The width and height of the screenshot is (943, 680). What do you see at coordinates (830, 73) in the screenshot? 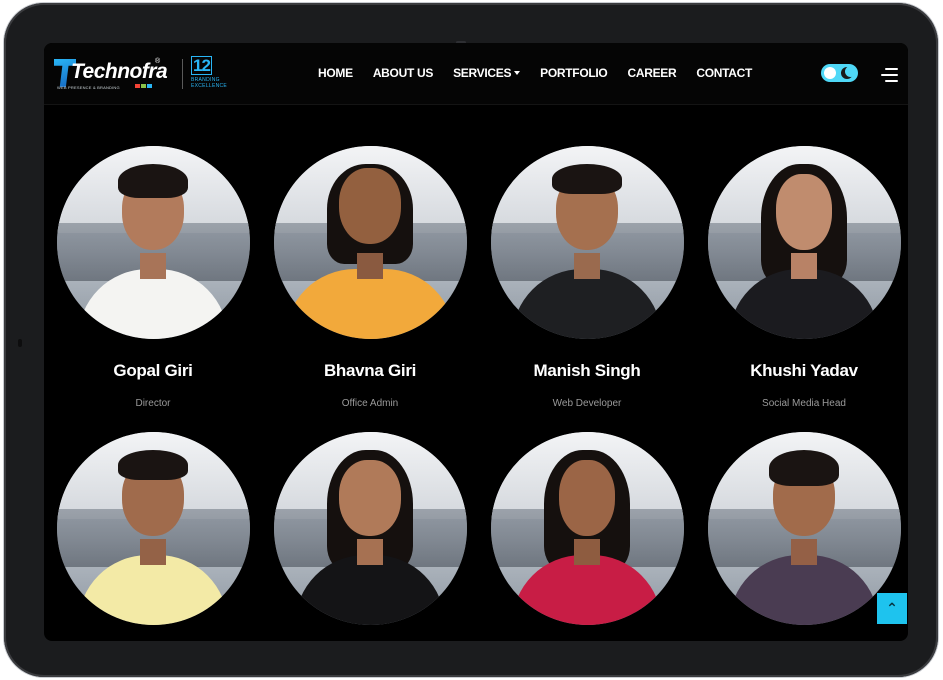
I see `toggle-knob` at bounding box center [830, 73].